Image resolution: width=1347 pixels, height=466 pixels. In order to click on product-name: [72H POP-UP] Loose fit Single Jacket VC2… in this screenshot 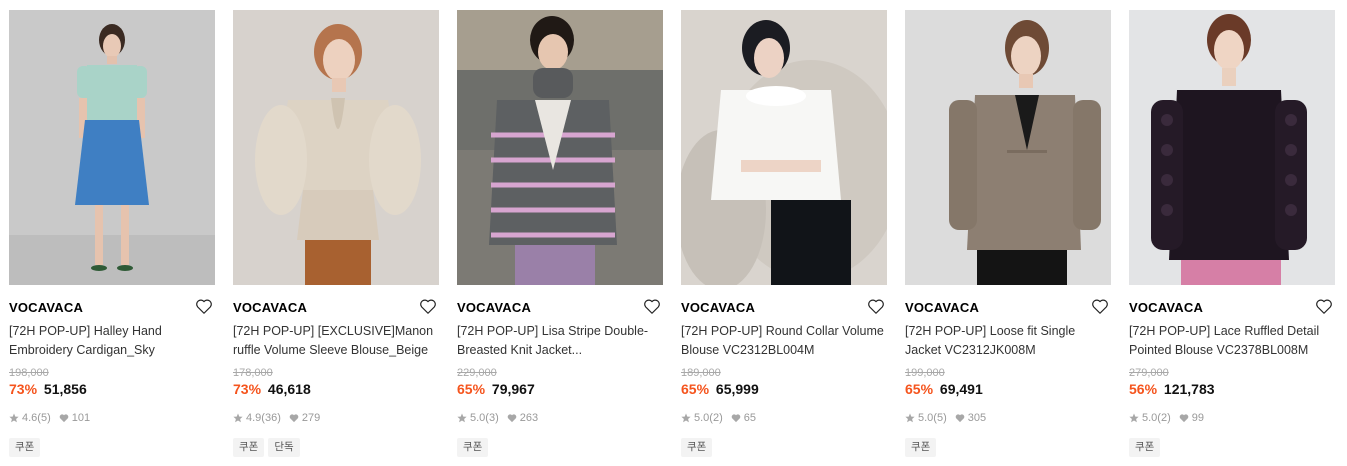, I will do `click(1008, 341)`.